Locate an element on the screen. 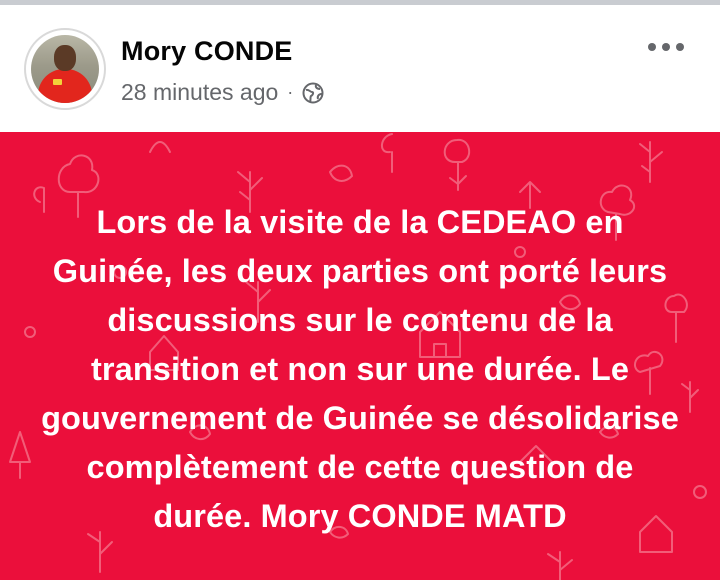  post-meta: 28 minutes ago · is located at coordinates (222, 92).